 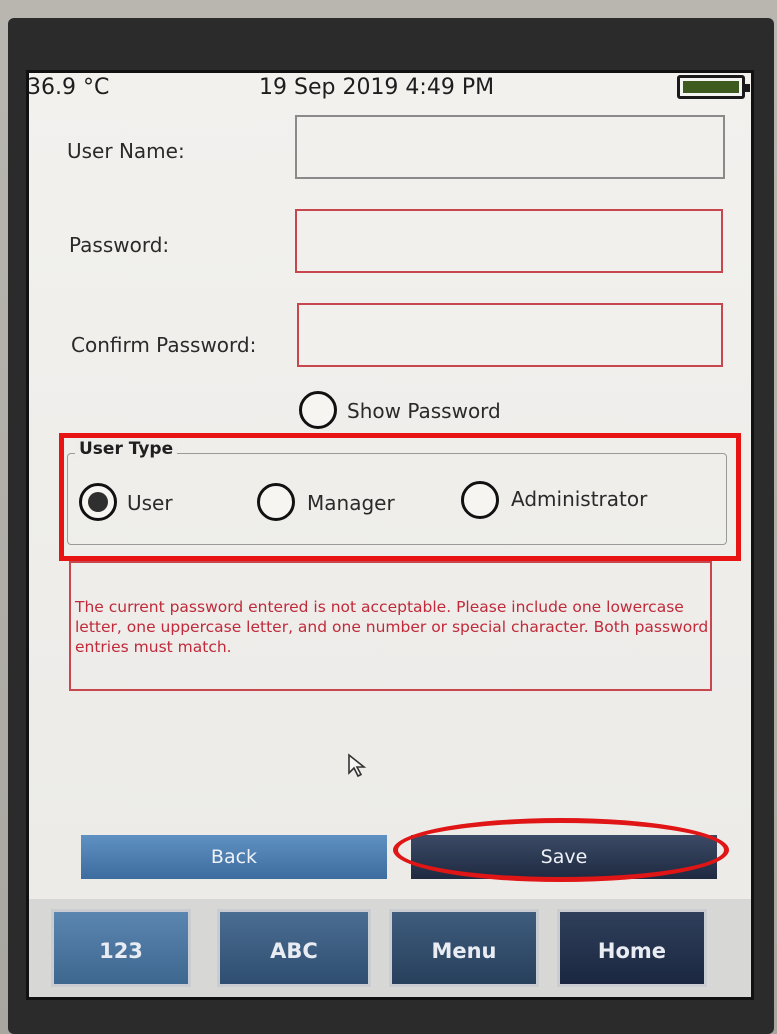 I want to click on password-input, so click(x=509, y=241).